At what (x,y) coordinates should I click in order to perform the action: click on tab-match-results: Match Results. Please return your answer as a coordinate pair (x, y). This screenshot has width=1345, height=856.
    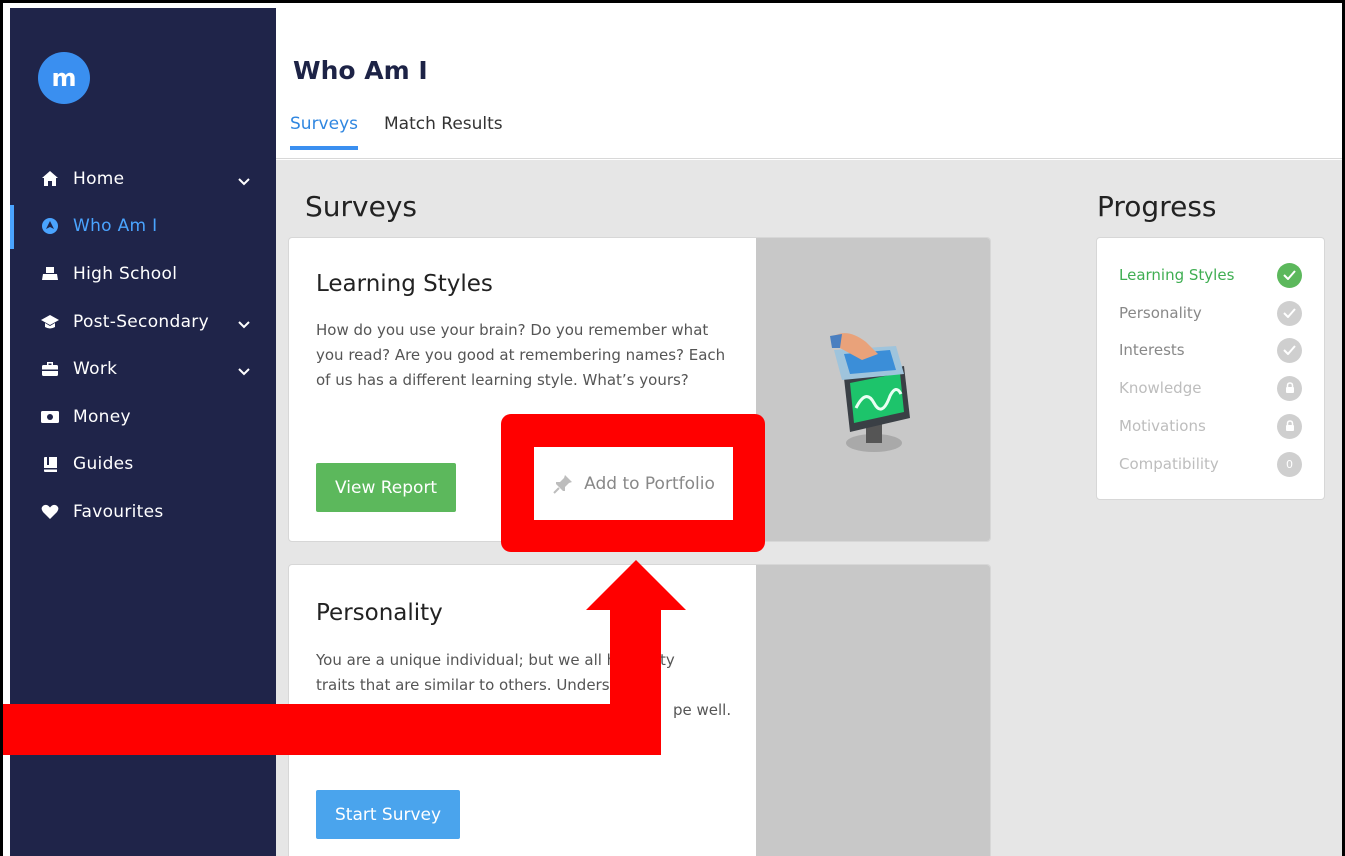
    Looking at the image, I should click on (443, 131).